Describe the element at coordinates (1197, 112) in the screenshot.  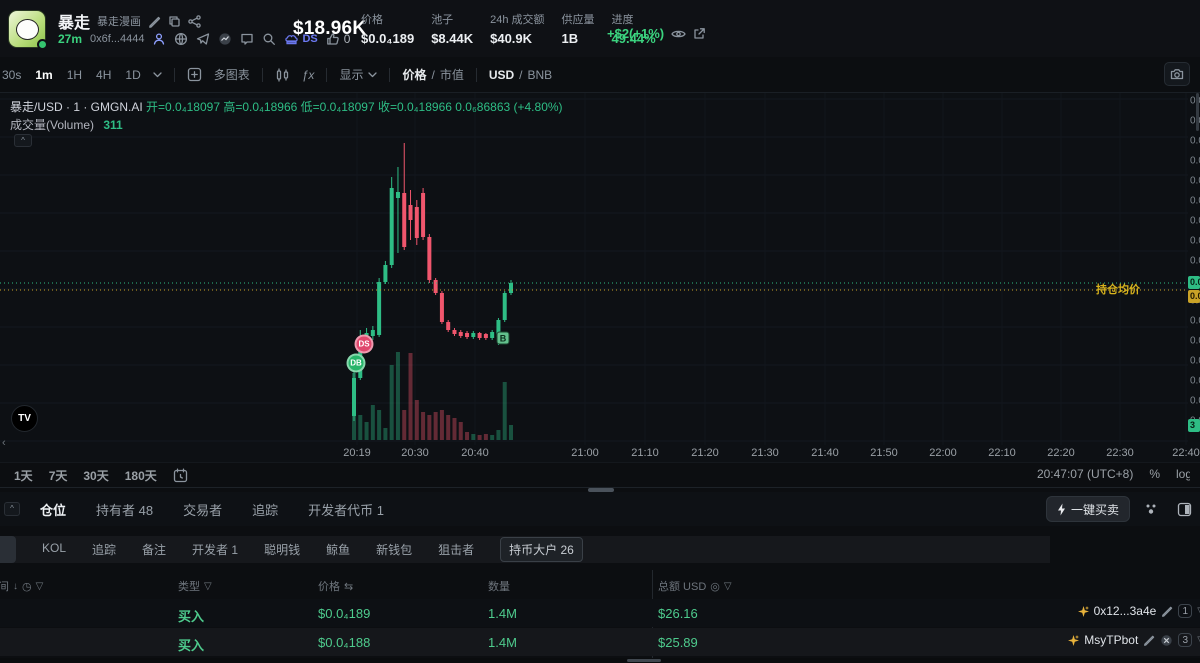
I see `vertical-scrollbar-thumb` at that location.